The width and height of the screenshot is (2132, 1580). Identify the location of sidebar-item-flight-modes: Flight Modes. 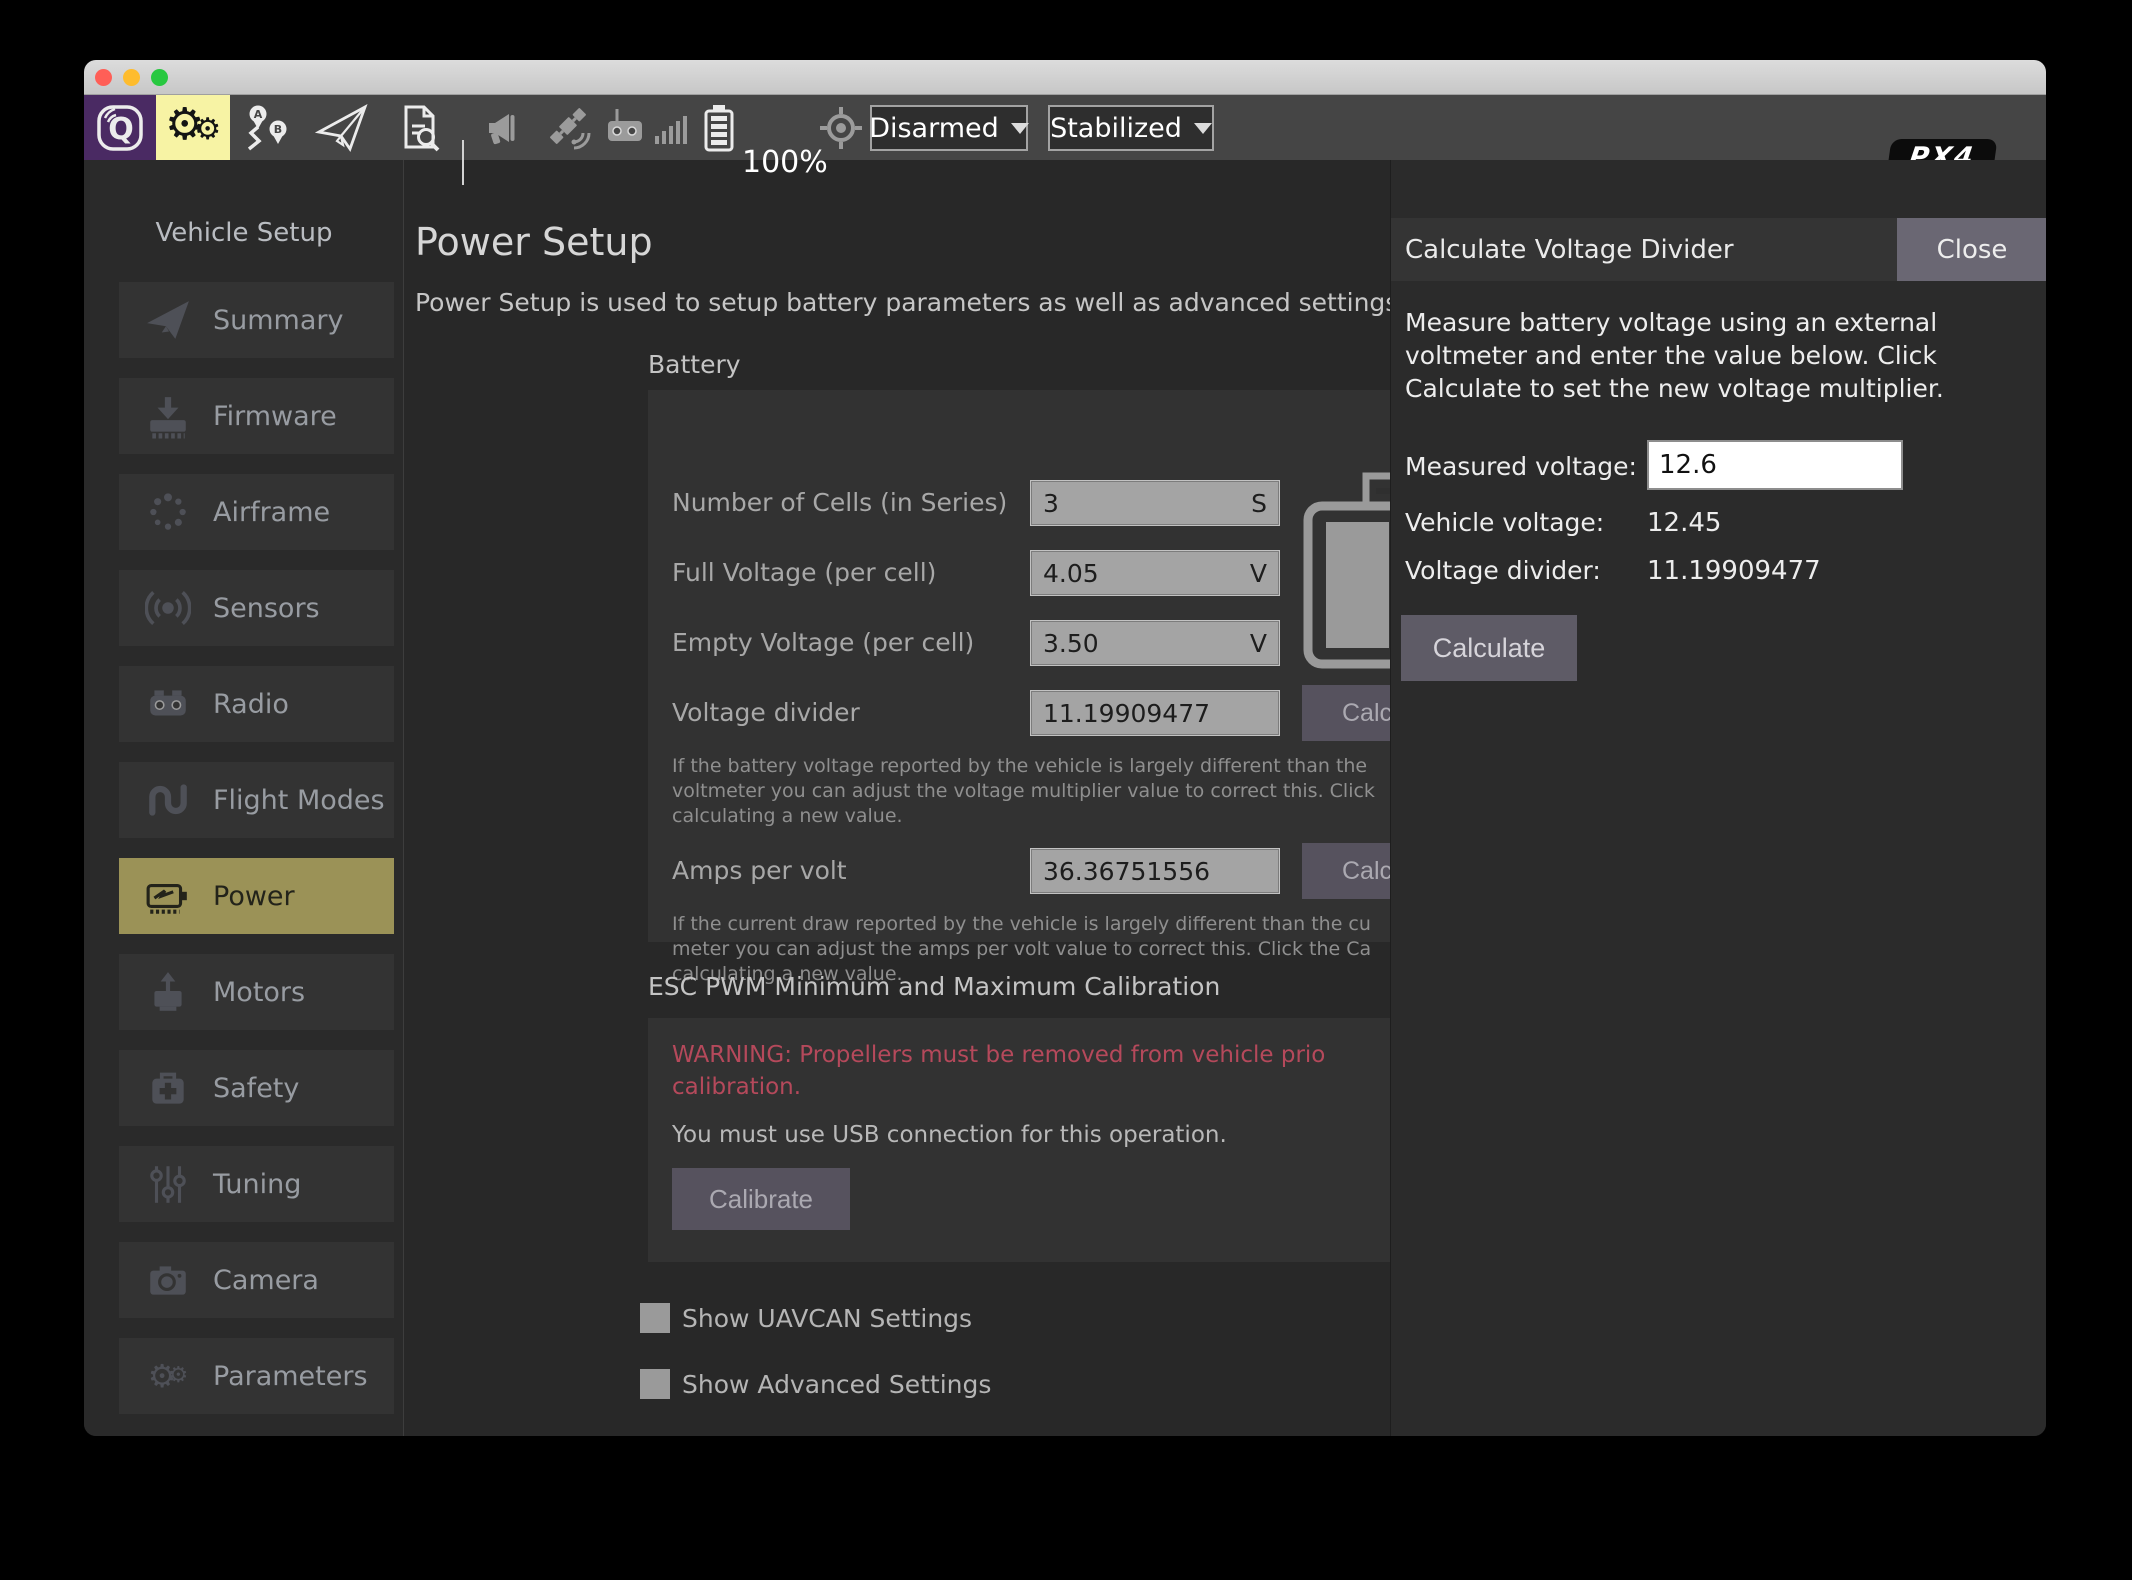
(256, 800).